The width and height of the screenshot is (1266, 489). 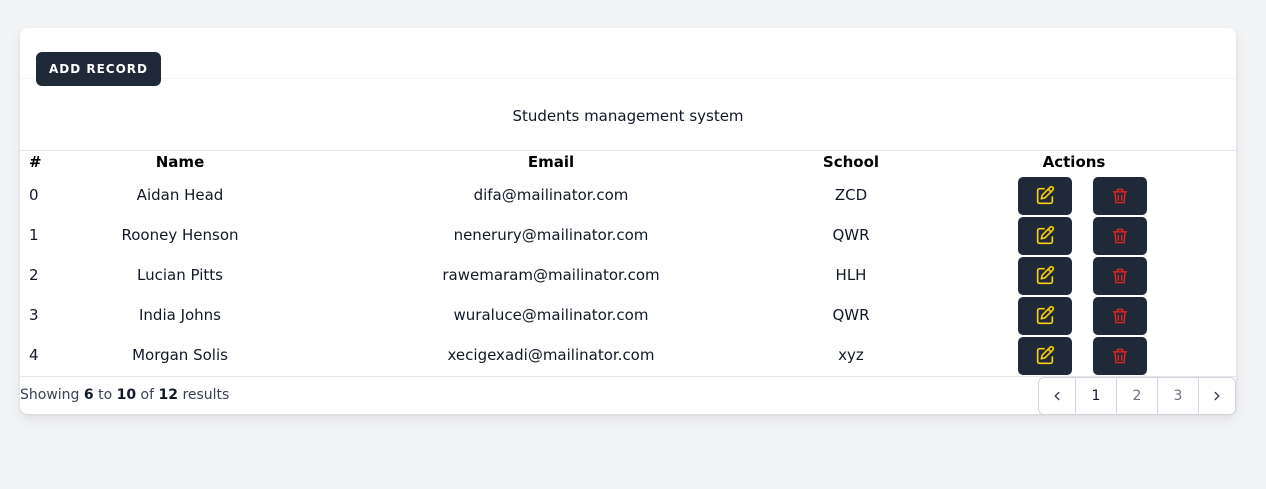 I want to click on page-button-2: 2, so click(x=1137, y=396).